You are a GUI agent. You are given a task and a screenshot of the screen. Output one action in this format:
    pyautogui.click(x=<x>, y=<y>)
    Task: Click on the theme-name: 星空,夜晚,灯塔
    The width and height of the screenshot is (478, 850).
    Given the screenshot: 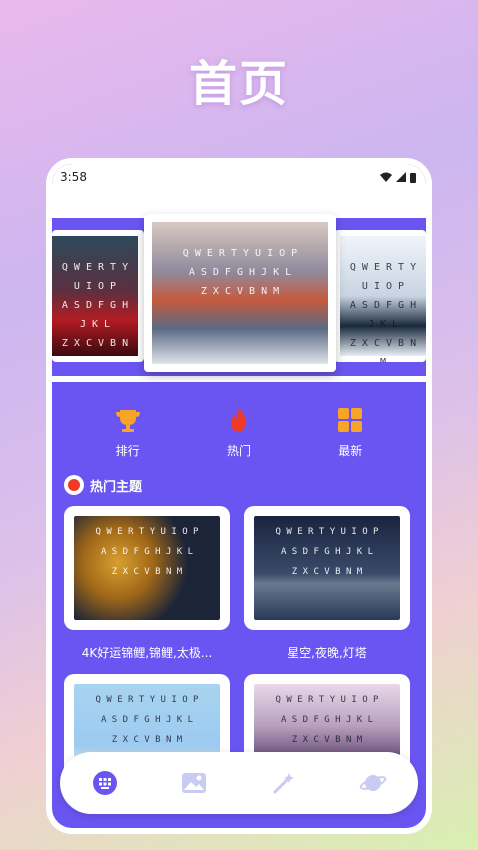 What is the action you would take?
    pyautogui.click(x=327, y=653)
    